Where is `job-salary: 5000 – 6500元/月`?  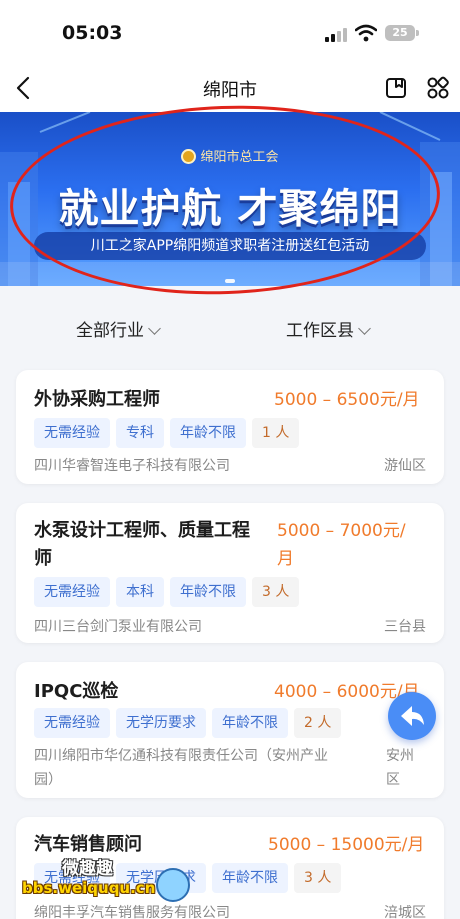
job-salary: 5000 – 6500元/月 is located at coordinates (347, 400).